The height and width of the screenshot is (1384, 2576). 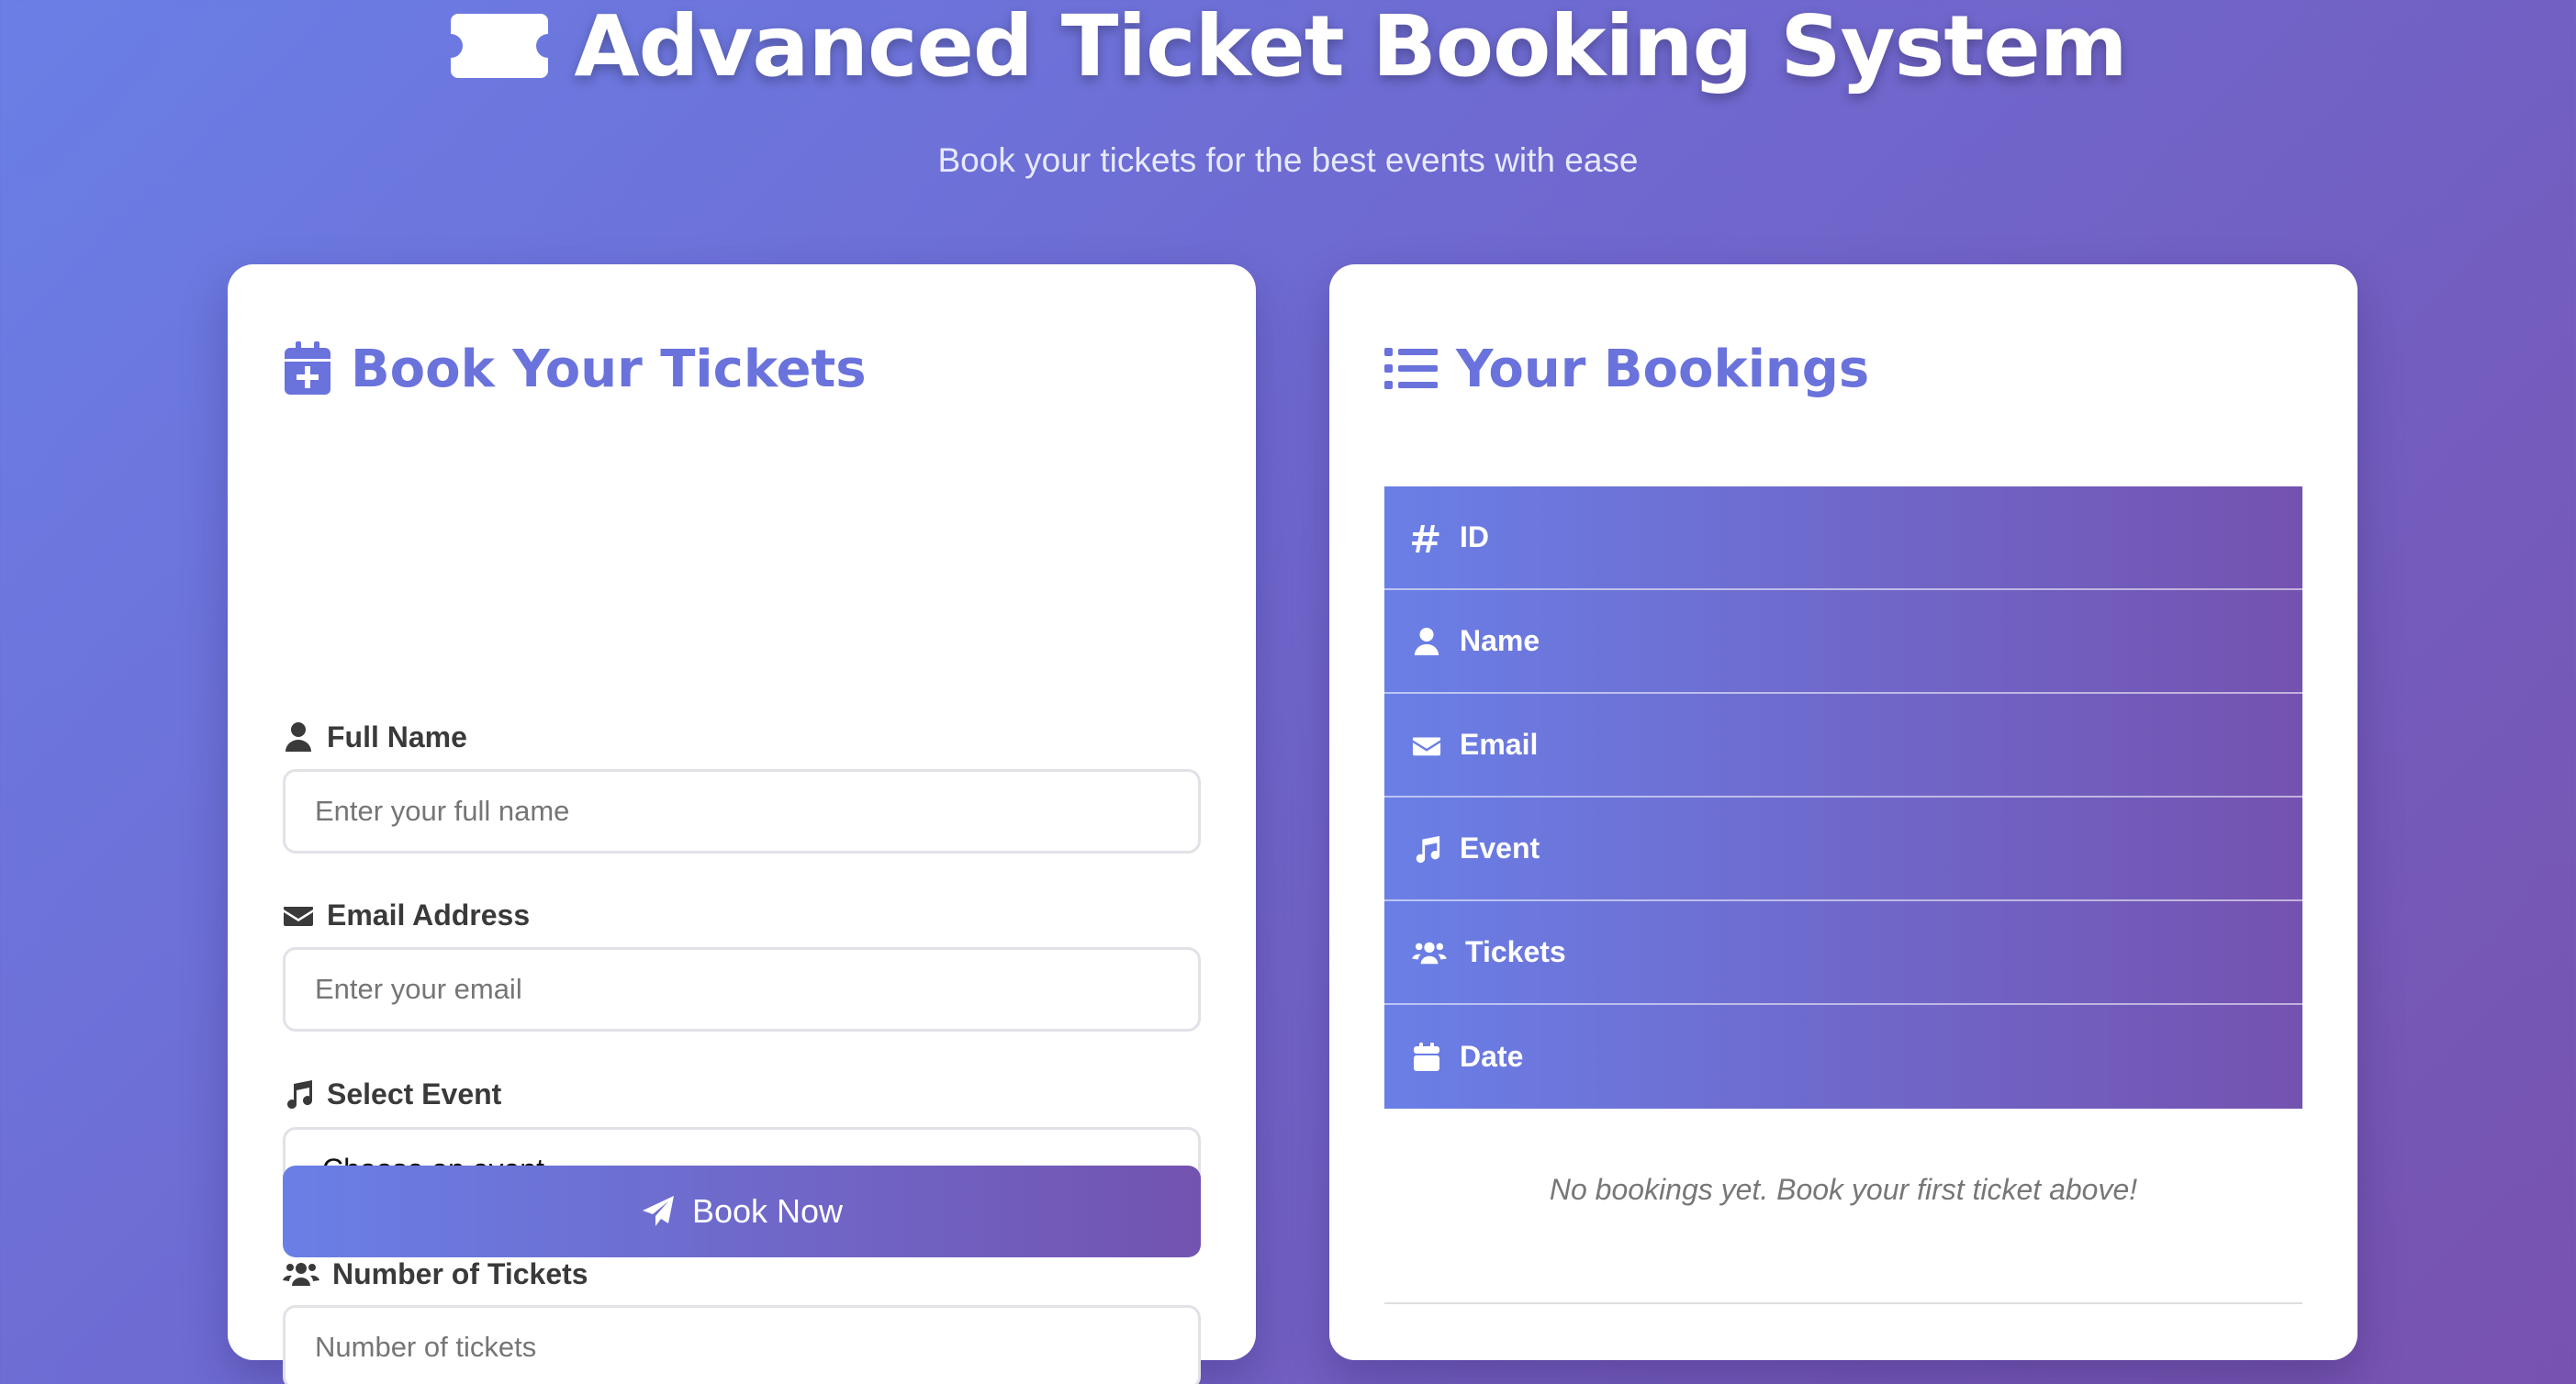 What do you see at coordinates (1350, 47) in the screenshot?
I see `page-title-text: Advanced Ticket Booking System` at bounding box center [1350, 47].